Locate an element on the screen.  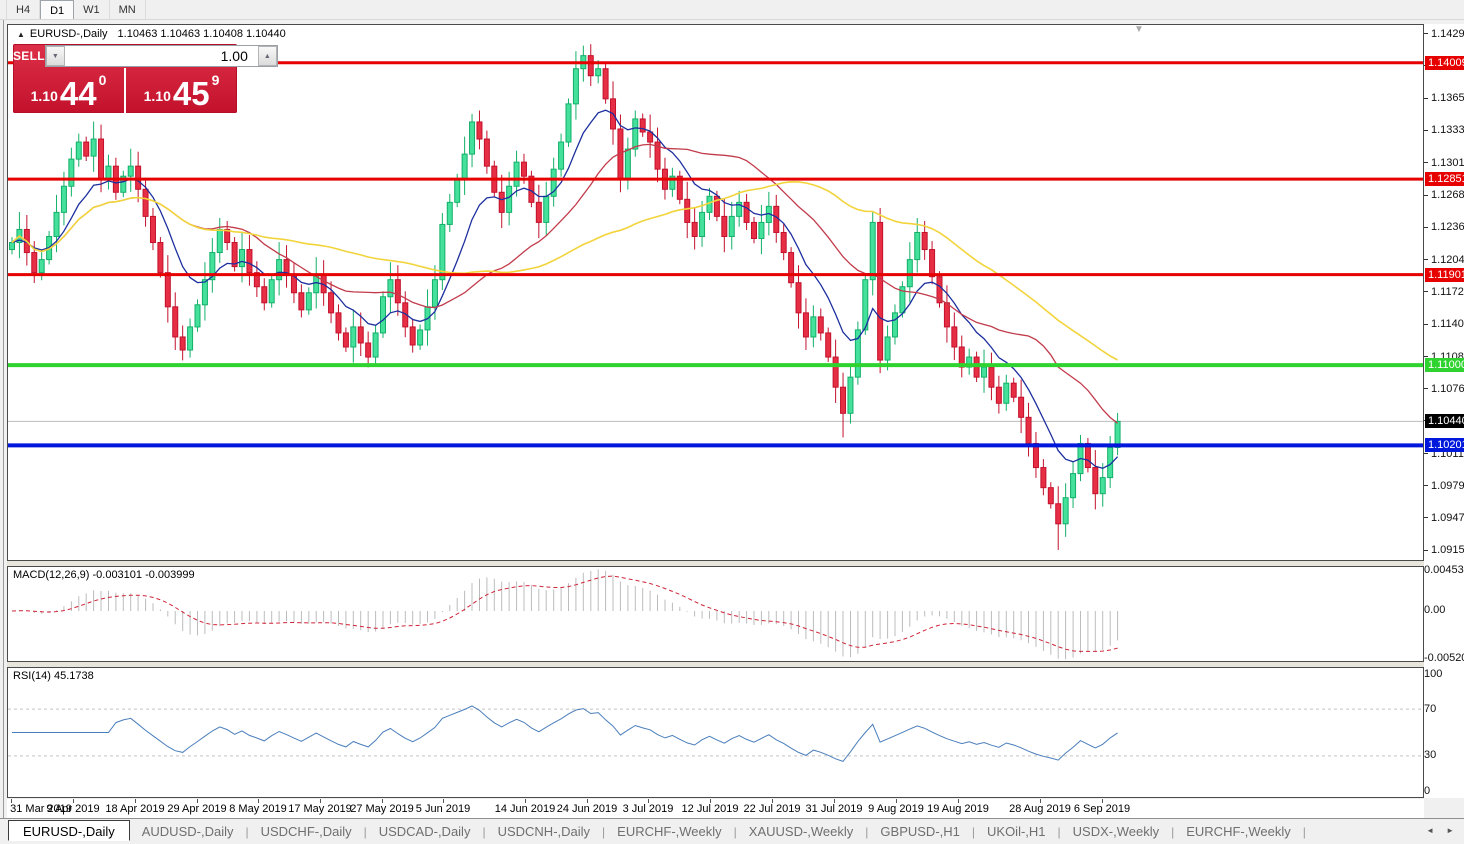
volume-down-button: ▼ is located at coordinates (55, 56).